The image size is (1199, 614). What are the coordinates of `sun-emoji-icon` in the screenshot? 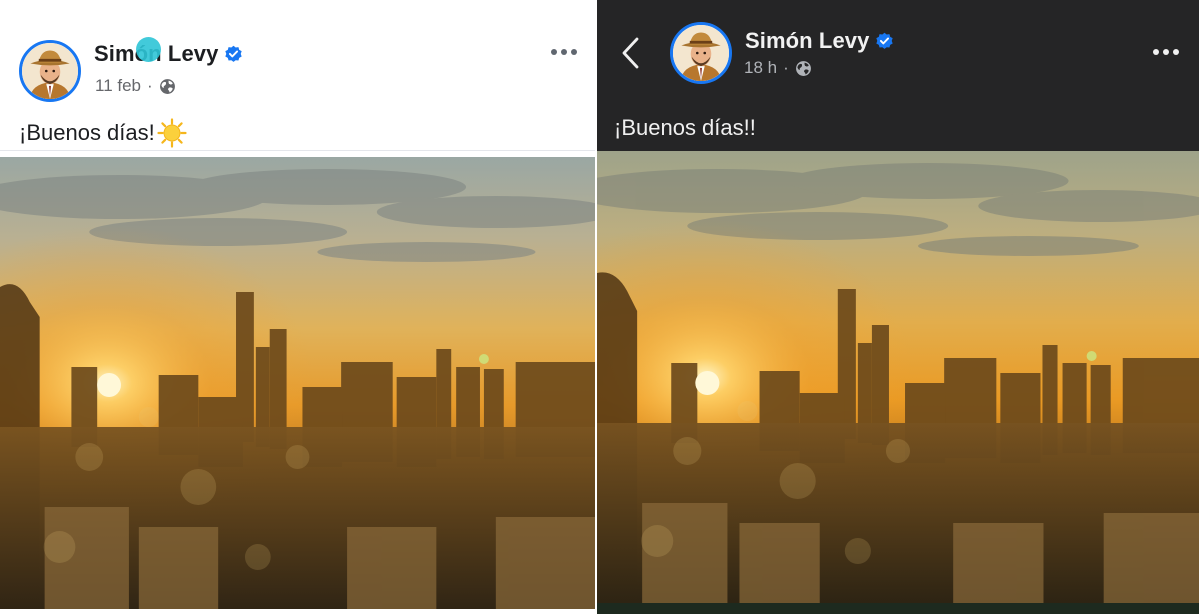 It's located at (172, 133).